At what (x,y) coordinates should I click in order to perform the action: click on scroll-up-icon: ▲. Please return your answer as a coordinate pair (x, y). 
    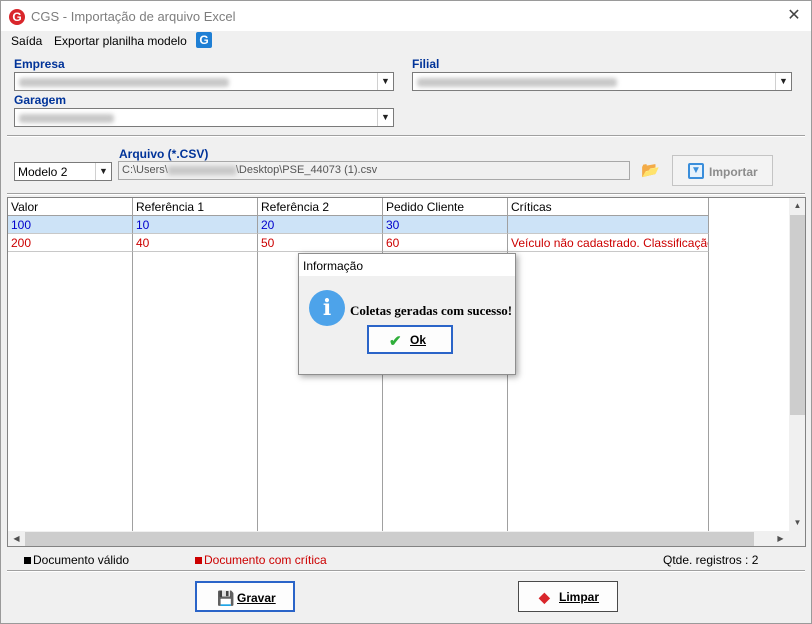
    Looking at the image, I should click on (797, 206).